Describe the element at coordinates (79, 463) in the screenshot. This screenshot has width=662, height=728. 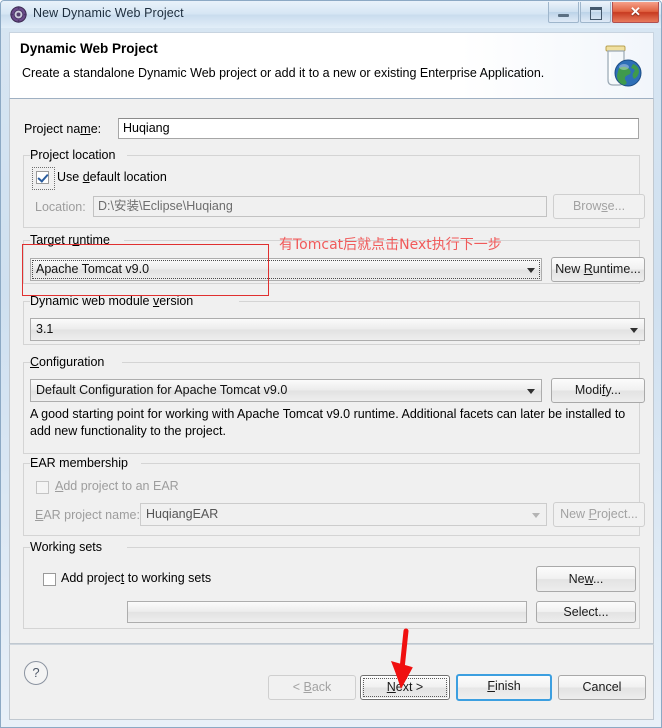
I see `ear-membership-group-title: EAR membership` at that location.